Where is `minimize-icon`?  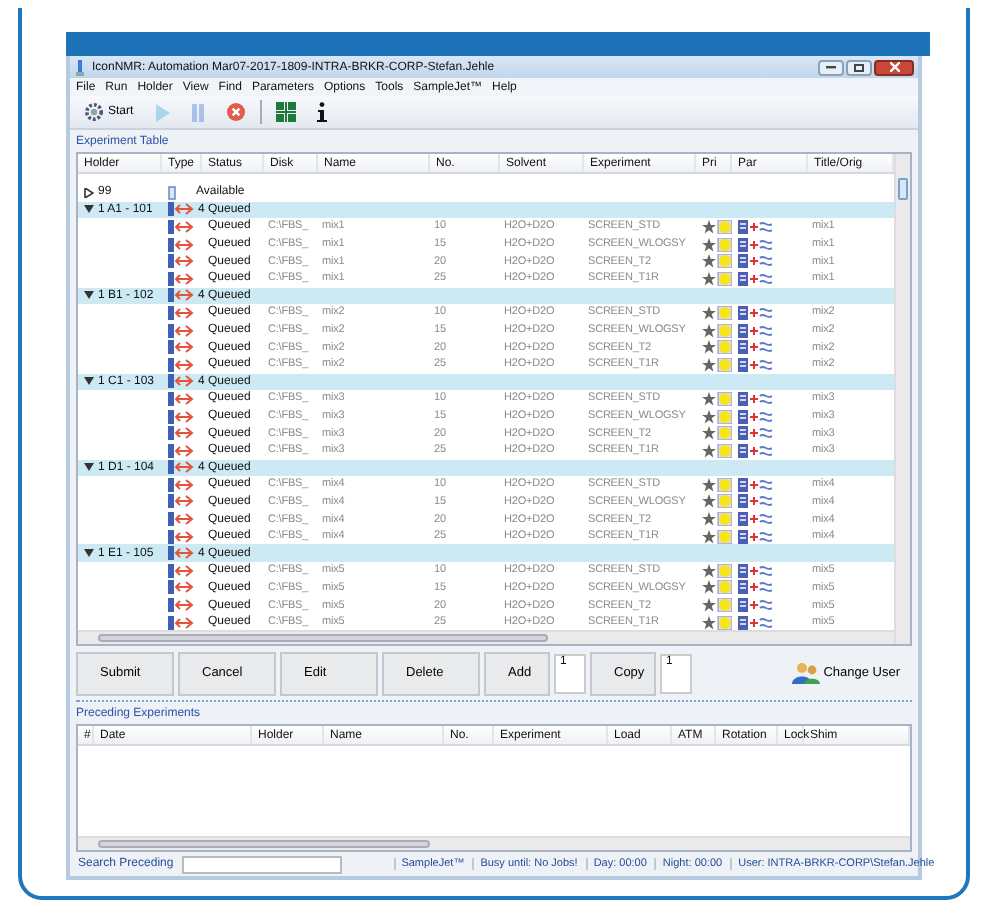 minimize-icon is located at coordinates (831, 67).